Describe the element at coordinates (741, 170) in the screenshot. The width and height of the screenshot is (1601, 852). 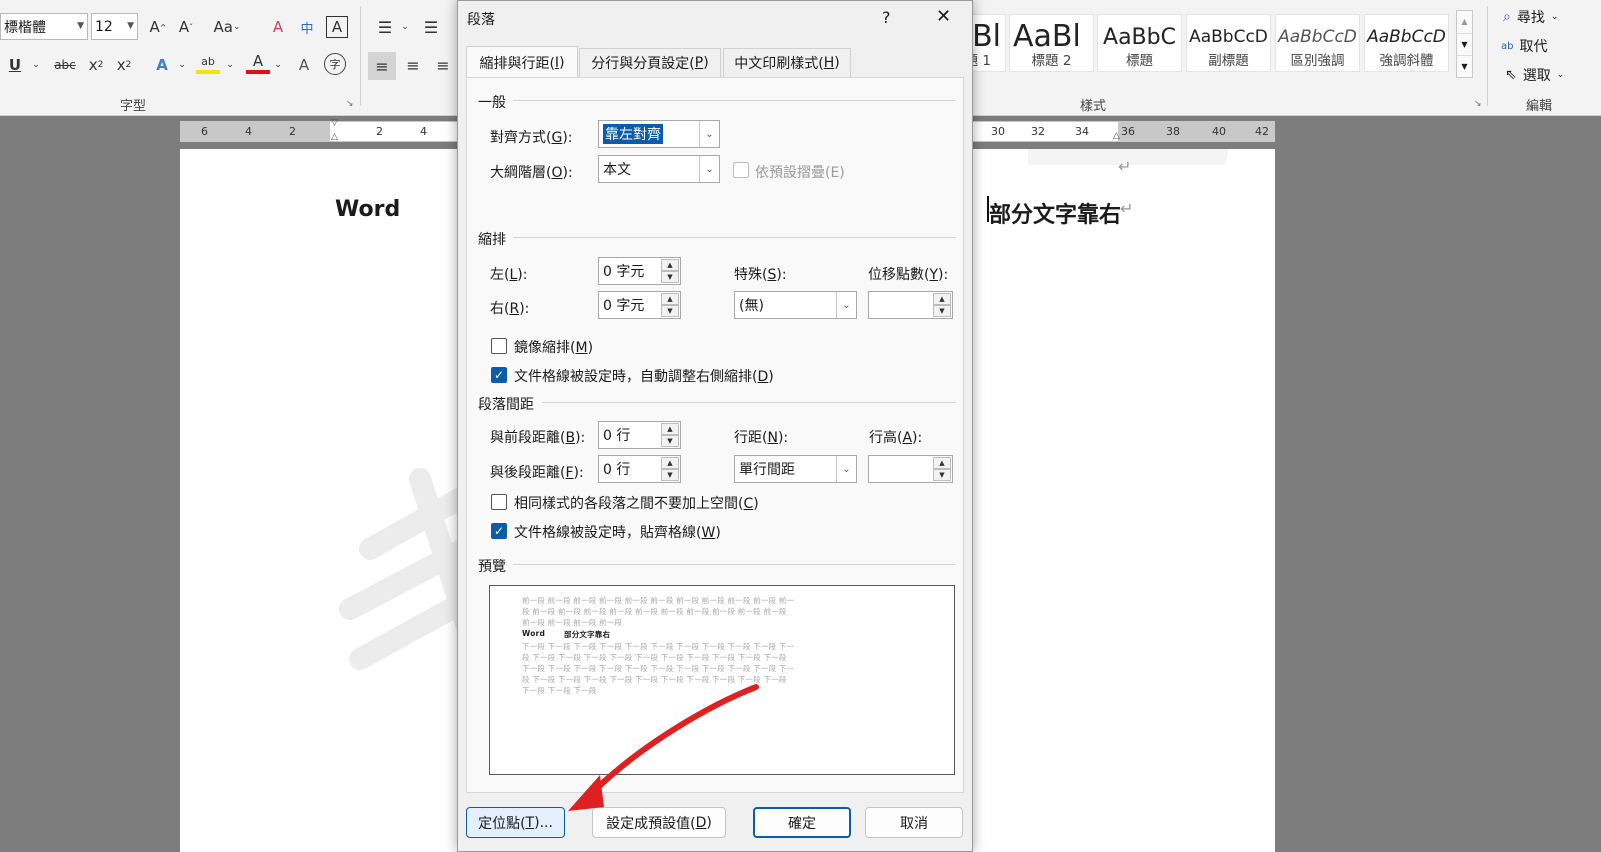
I see `collapse-default-checkbox` at that location.